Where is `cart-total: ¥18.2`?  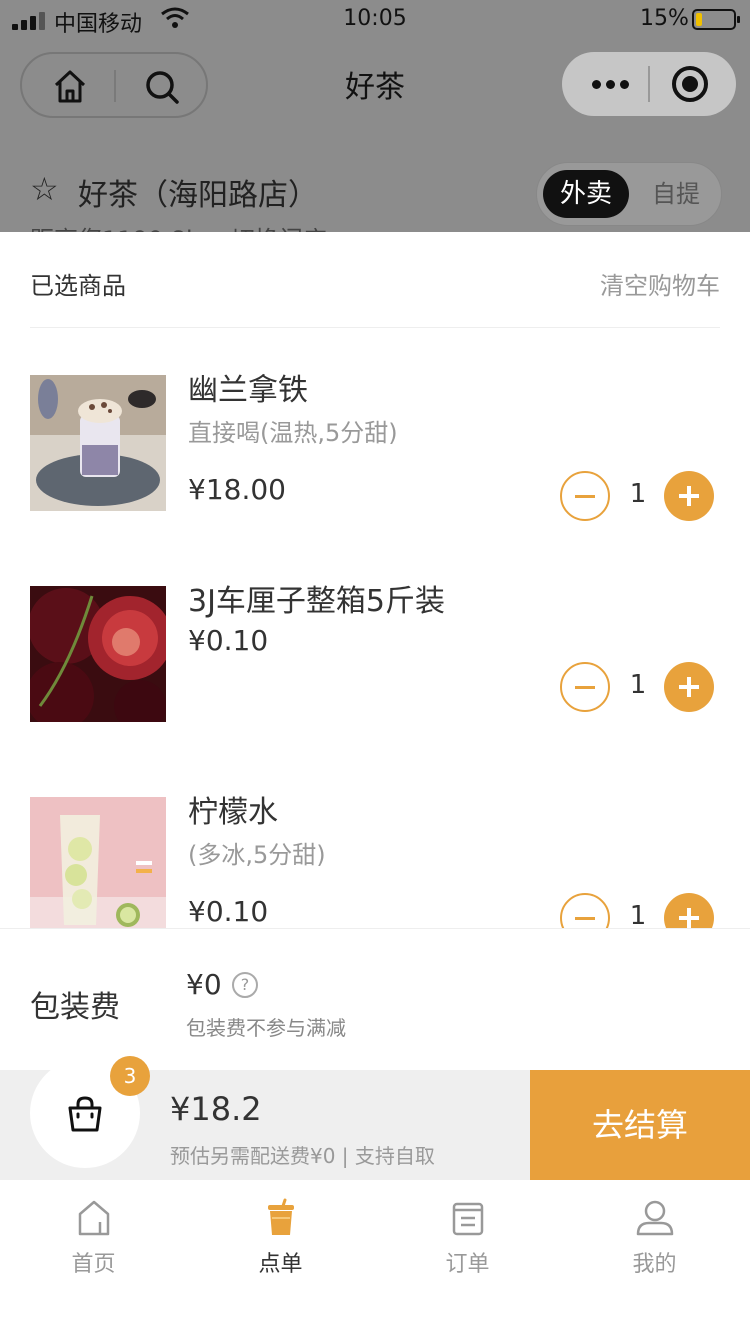
cart-total: ¥18.2 is located at coordinates (216, 1109).